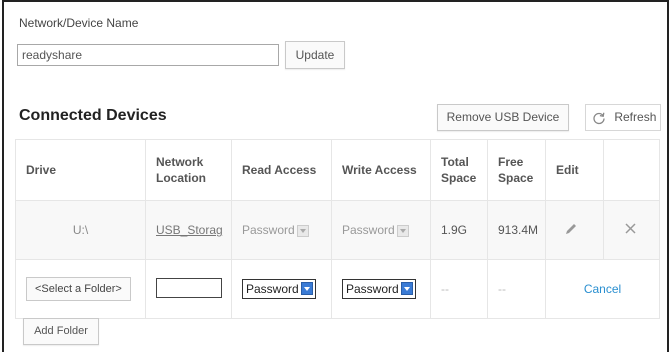  I want to click on refresh-button: Refresh, so click(623, 117).